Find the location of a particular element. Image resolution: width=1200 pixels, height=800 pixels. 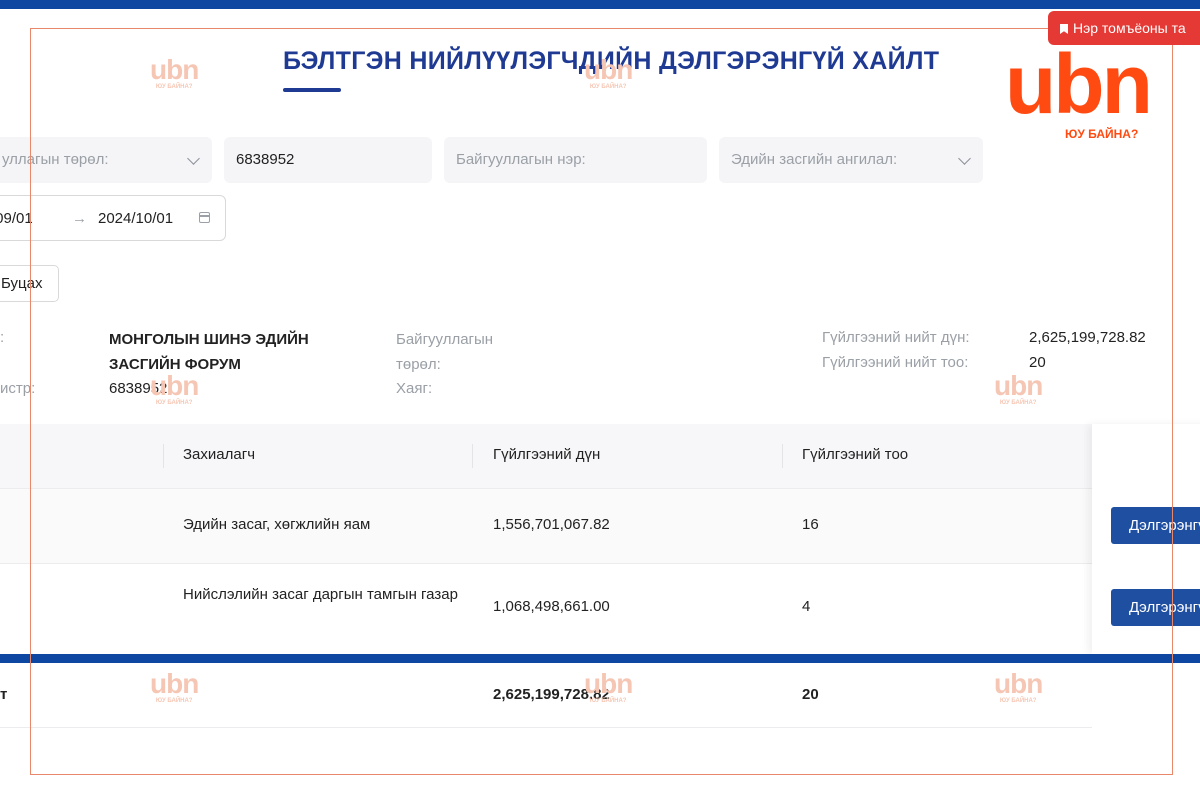

org-name-placeholder: Байгууллагын нэр: is located at coordinates (521, 159).